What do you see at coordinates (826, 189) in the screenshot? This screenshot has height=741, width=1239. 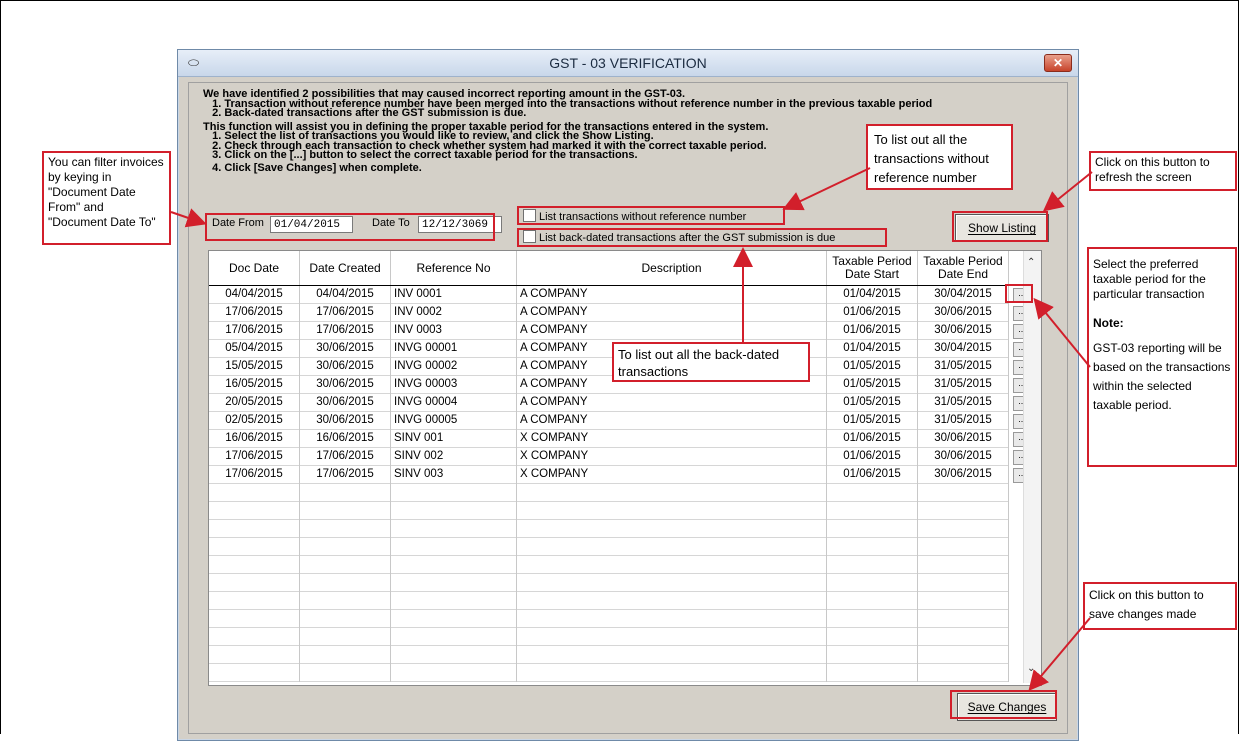 I see `no-ref-arrow` at bounding box center [826, 189].